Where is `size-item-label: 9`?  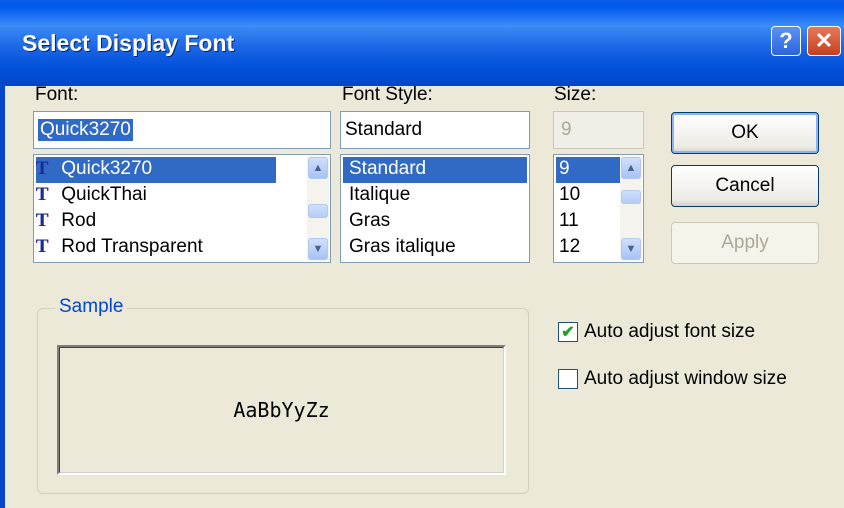
size-item-label: 9 is located at coordinates (564, 168).